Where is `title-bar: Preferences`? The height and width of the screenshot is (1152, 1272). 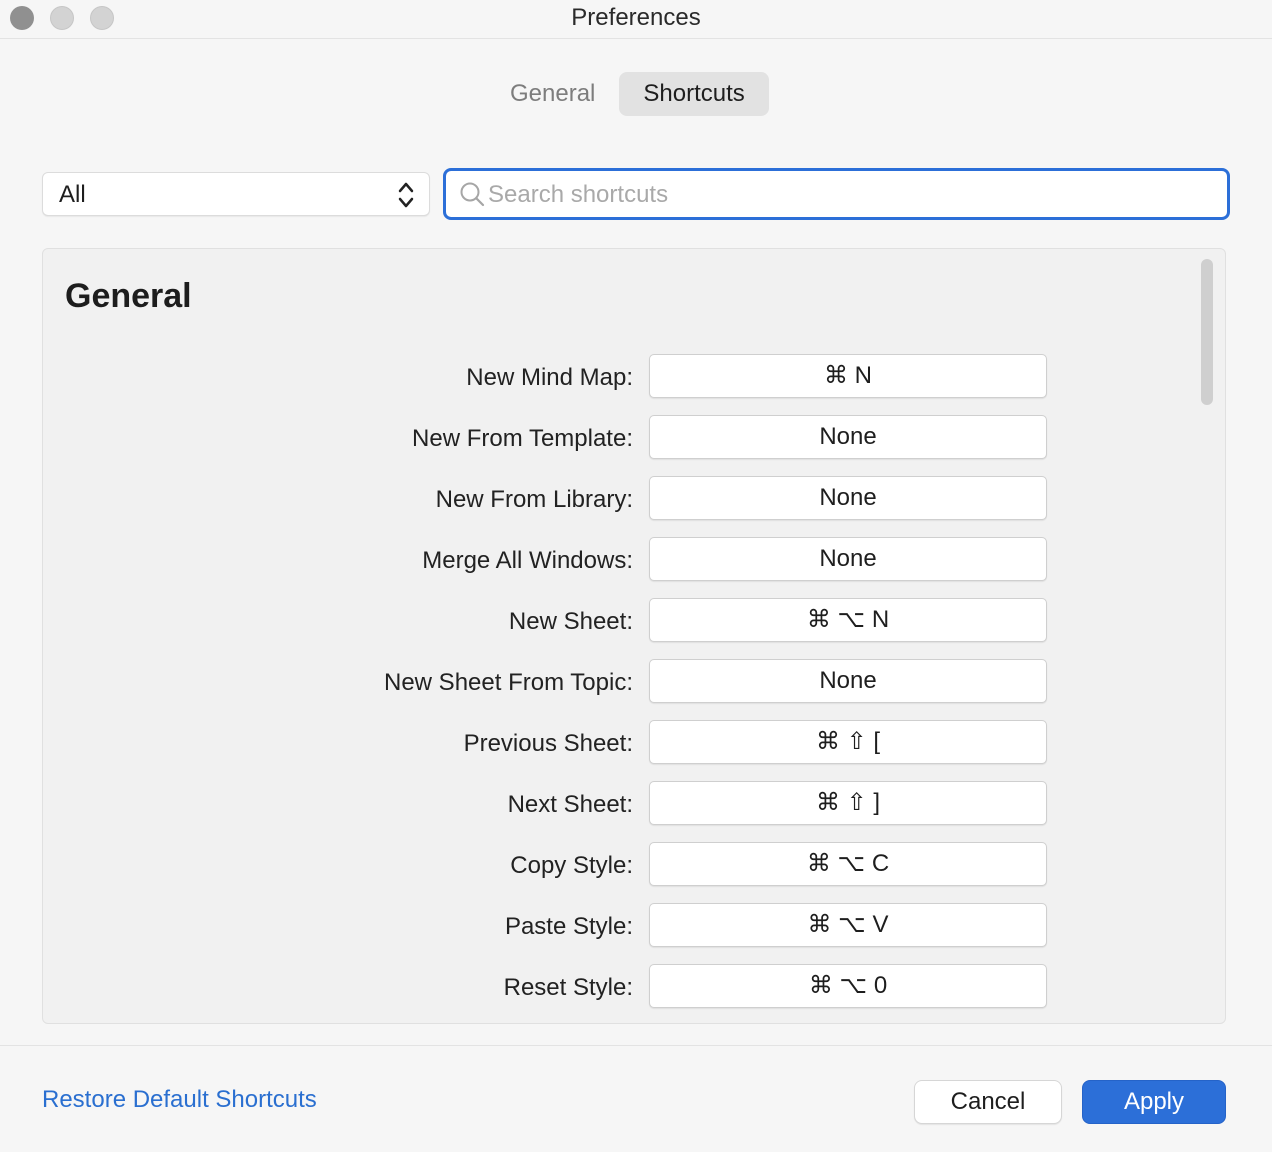 title-bar: Preferences is located at coordinates (636, 19).